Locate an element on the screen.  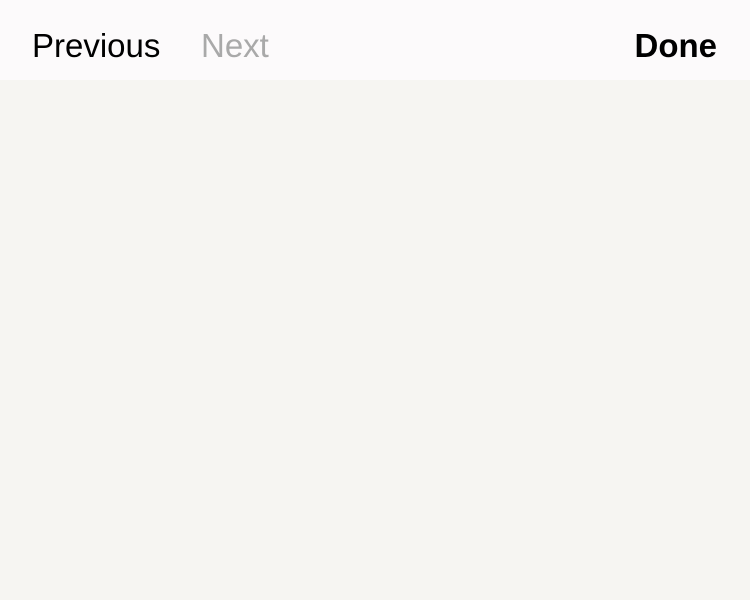
next-button: Next is located at coordinates (235, 45).